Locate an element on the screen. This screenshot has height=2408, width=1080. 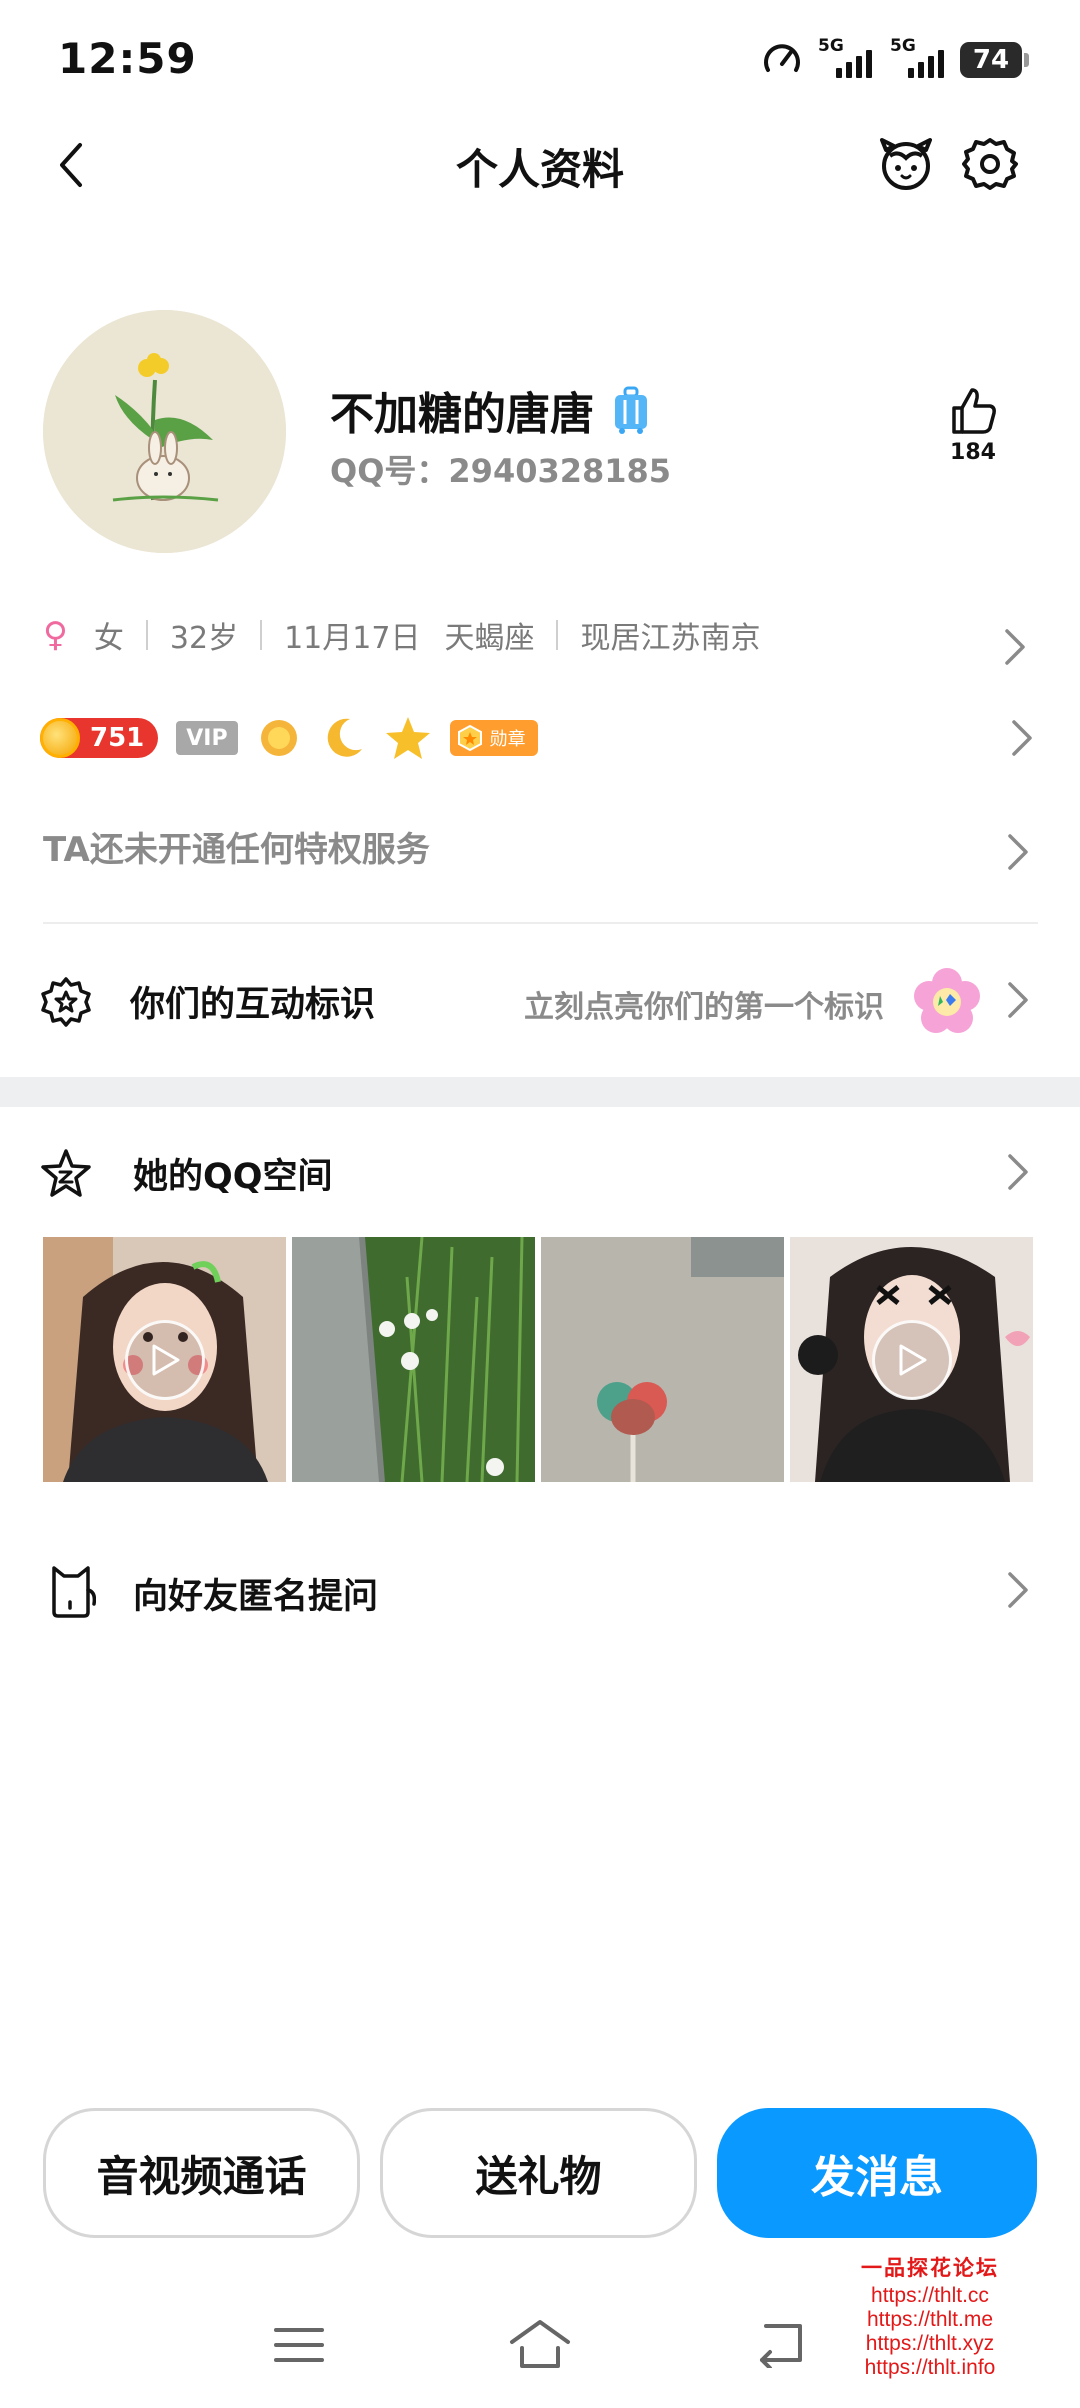
like-count: 184 is located at coordinates (973, 452).